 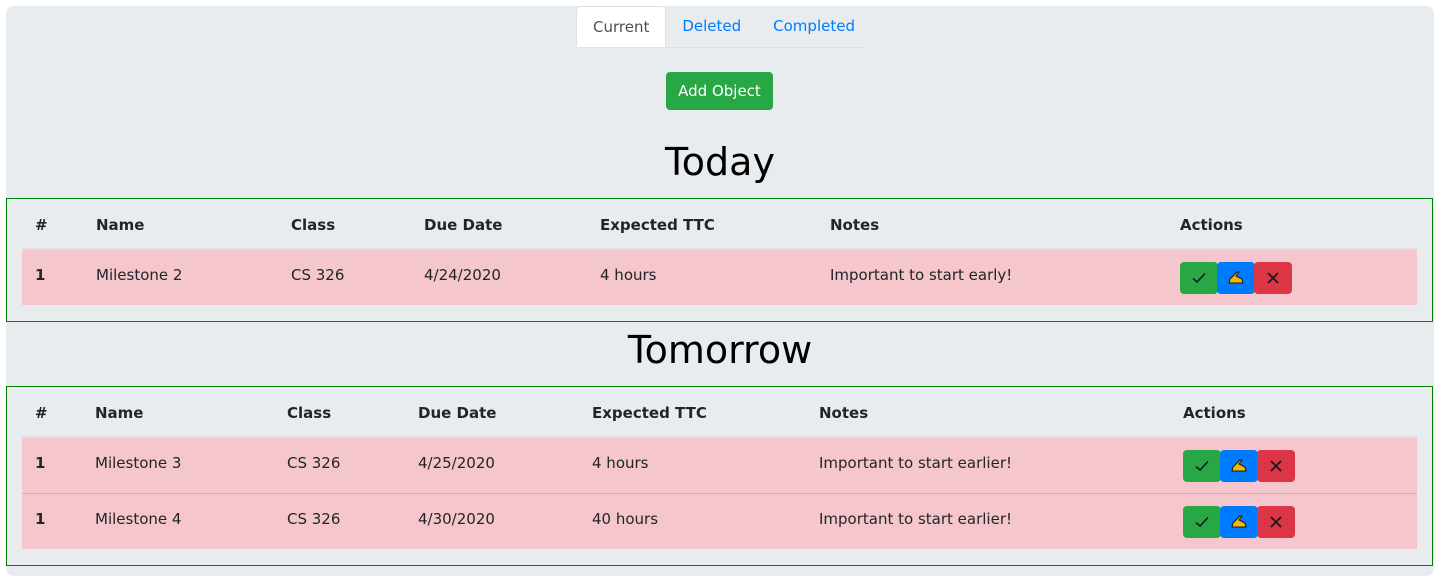 I want to click on row-name: Milestone 2, so click(x=139, y=275).